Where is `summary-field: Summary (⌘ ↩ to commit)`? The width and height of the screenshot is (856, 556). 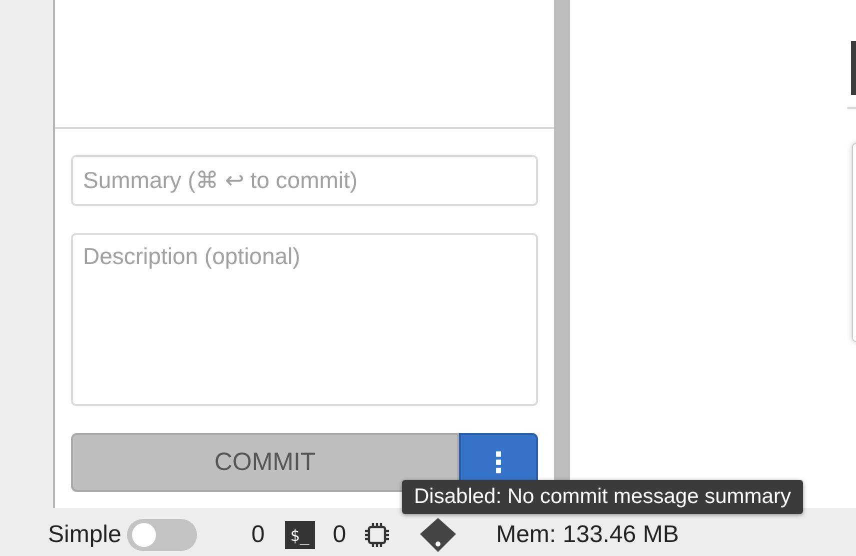 summary-field: Summary (⌘ ↩ to commit) is located at coordinates (304, 180).